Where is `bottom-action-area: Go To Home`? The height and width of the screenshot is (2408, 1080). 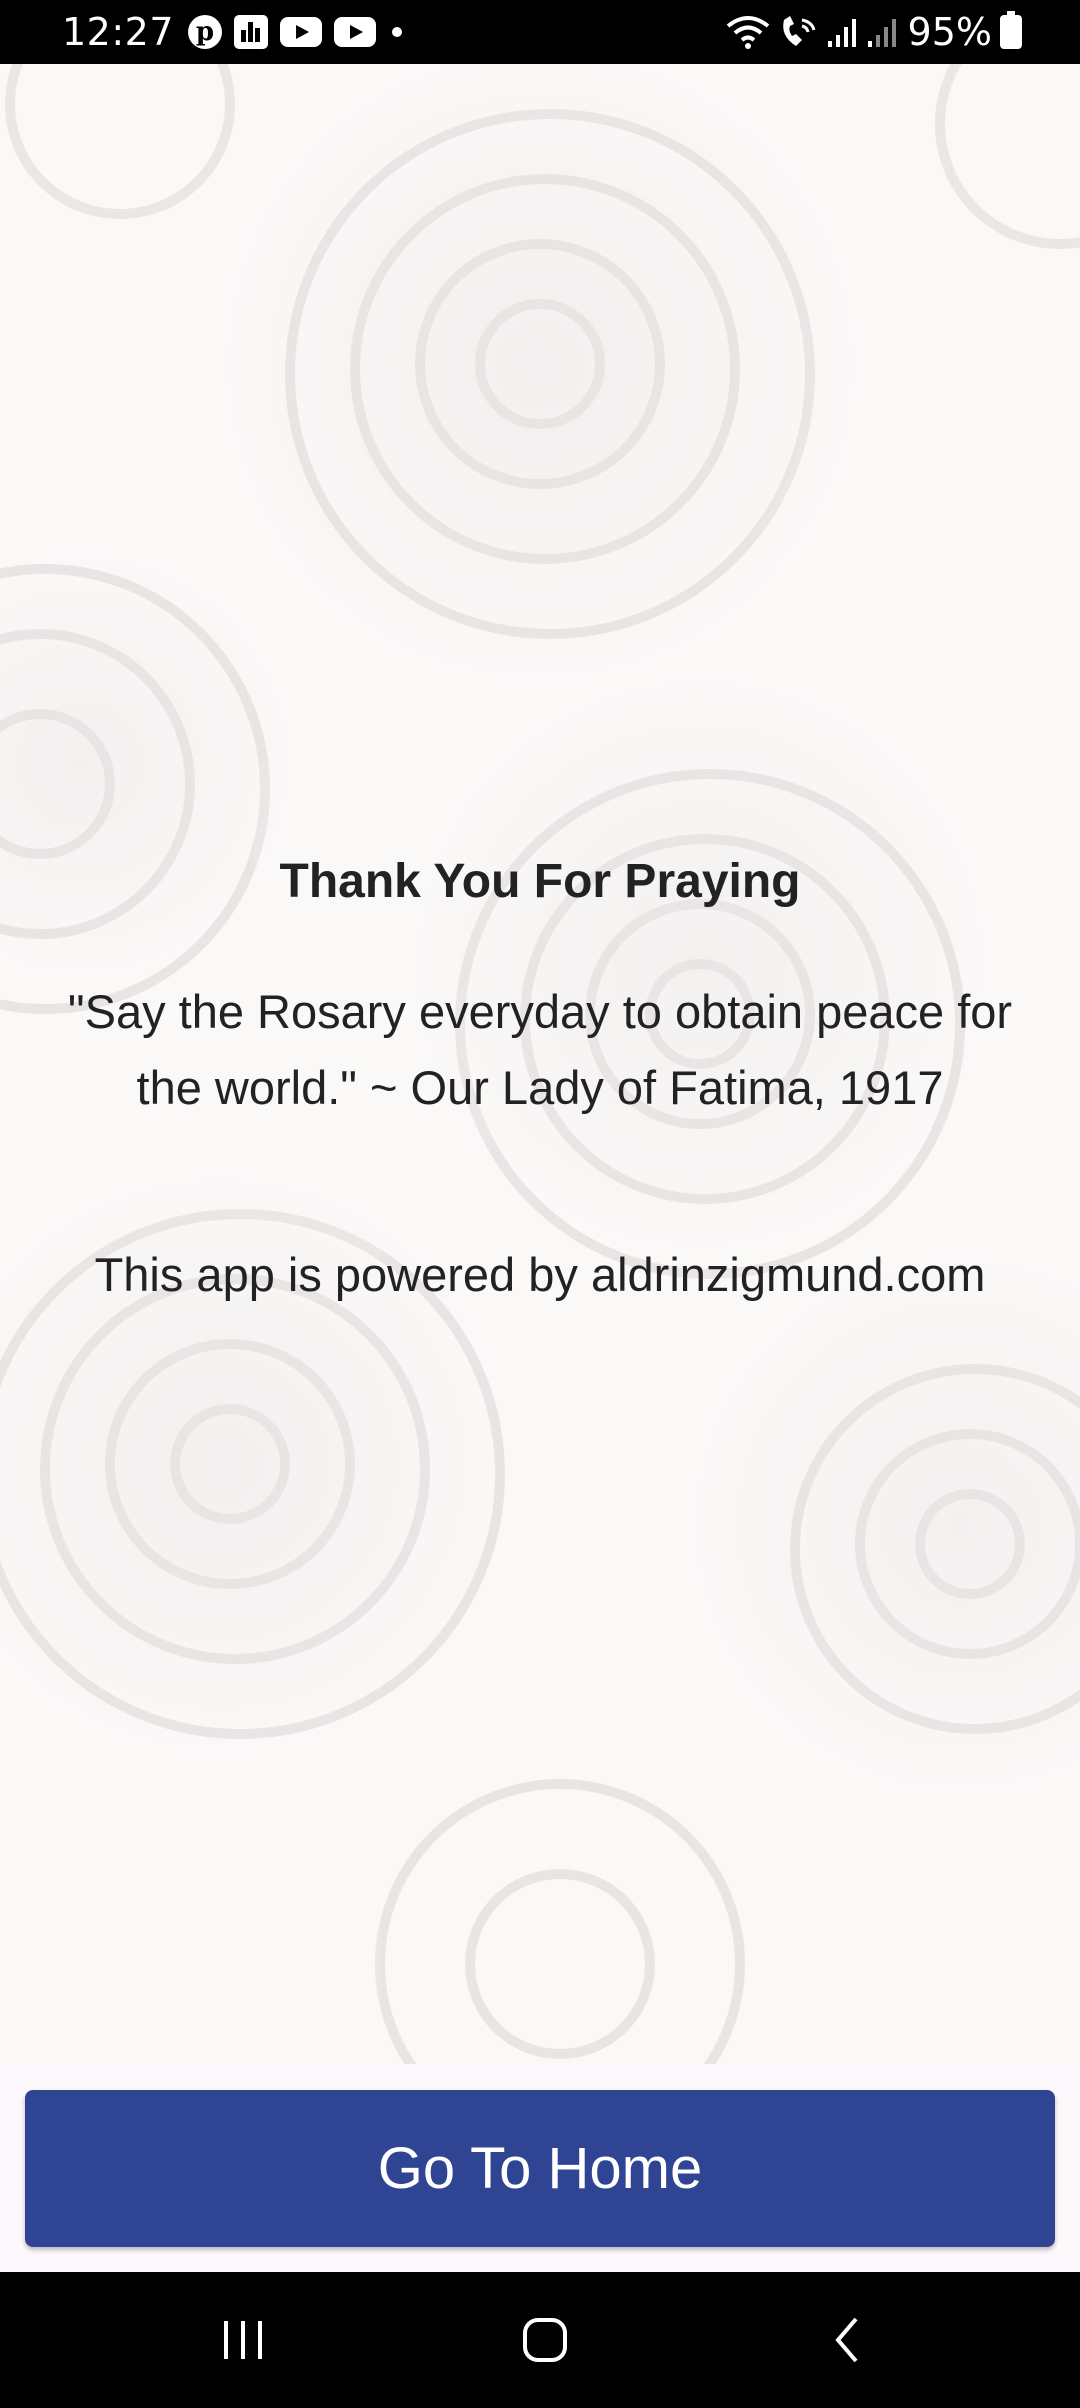 bottom-action-area: Go To Home is located at coordinates (540, 2168).